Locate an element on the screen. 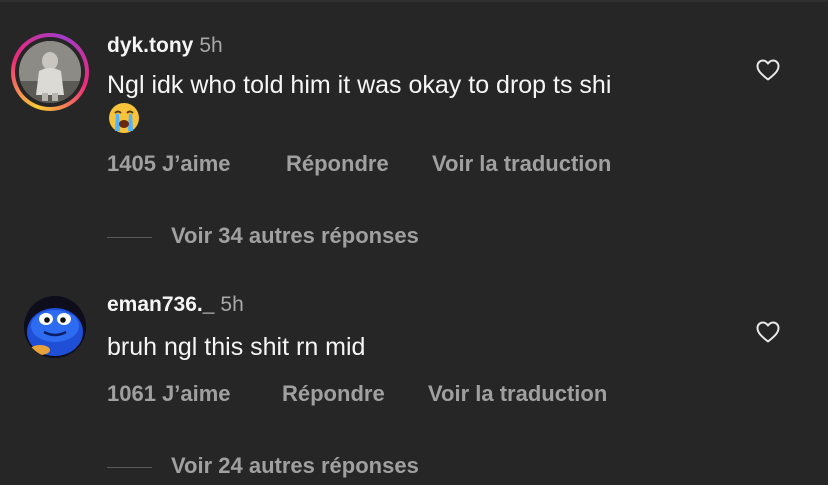  likes-count: 1061 J’aime is located at coordinates (169, 394).